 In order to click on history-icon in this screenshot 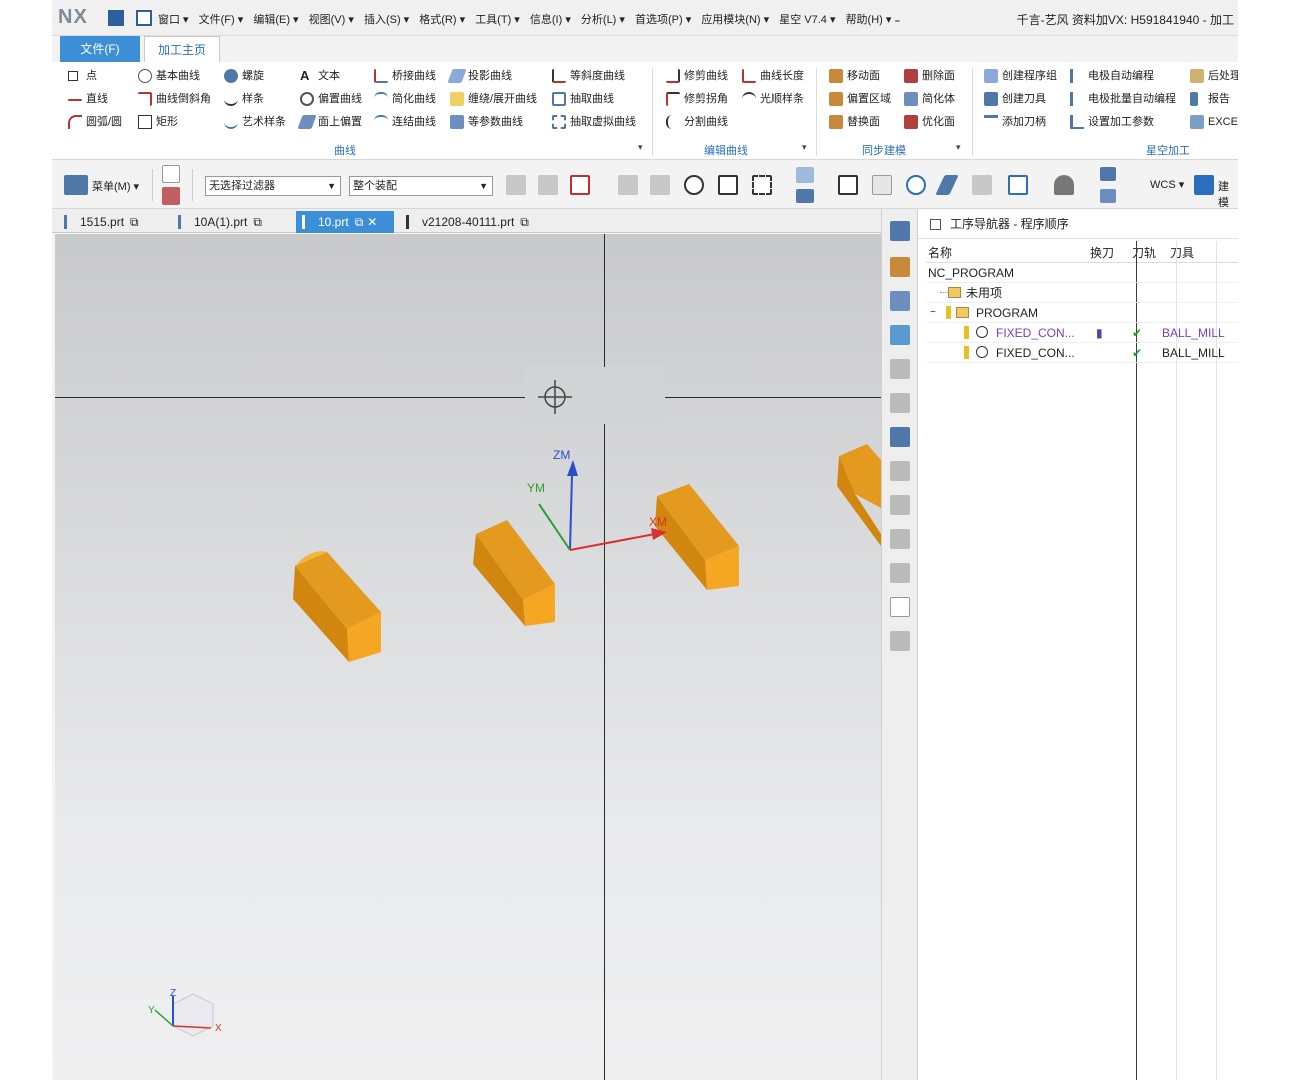, I will do `click(900, 471)`.